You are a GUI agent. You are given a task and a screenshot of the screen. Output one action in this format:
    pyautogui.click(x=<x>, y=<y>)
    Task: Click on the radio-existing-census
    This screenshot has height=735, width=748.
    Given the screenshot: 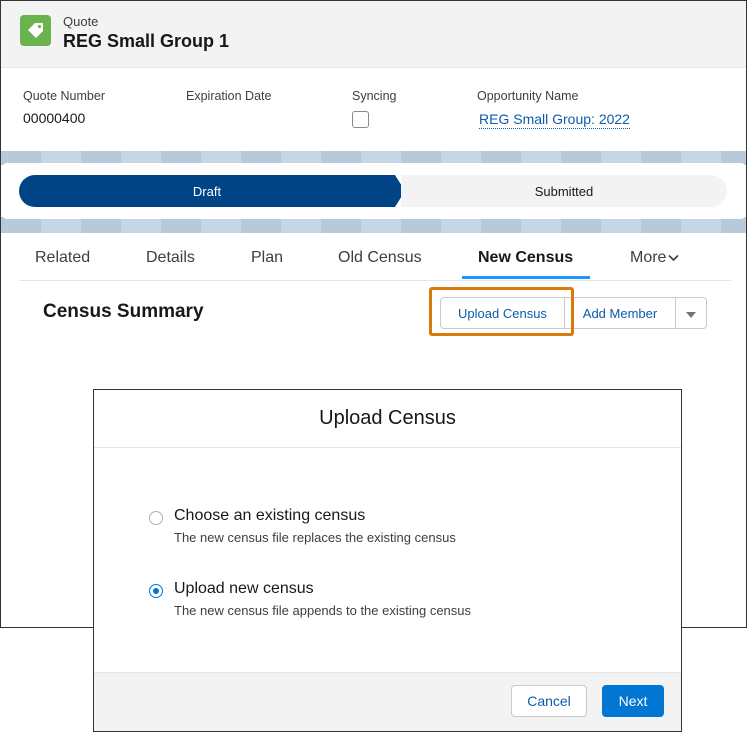 What is the action you would take?
    pyautogui.click(x=156, y=518)
    